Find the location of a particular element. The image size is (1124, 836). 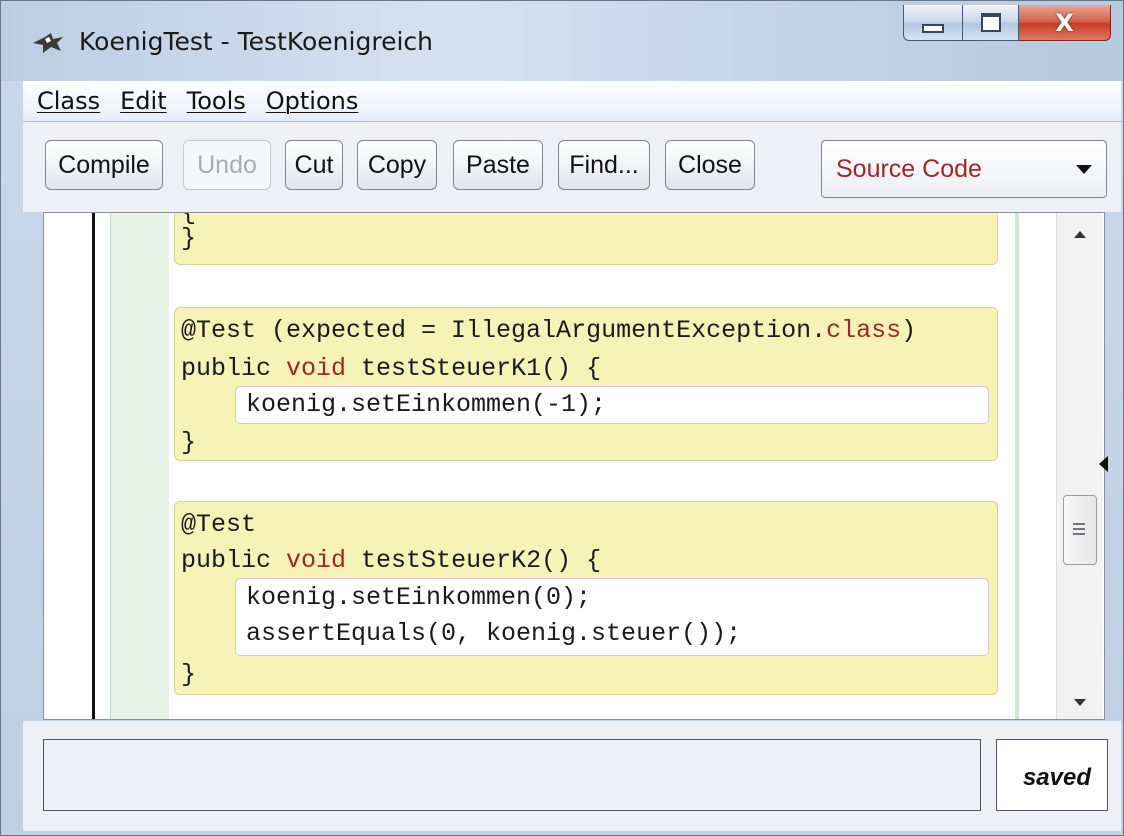

code-line: koenig.setEinkommen(-1); is located at coordinates (426, 404).